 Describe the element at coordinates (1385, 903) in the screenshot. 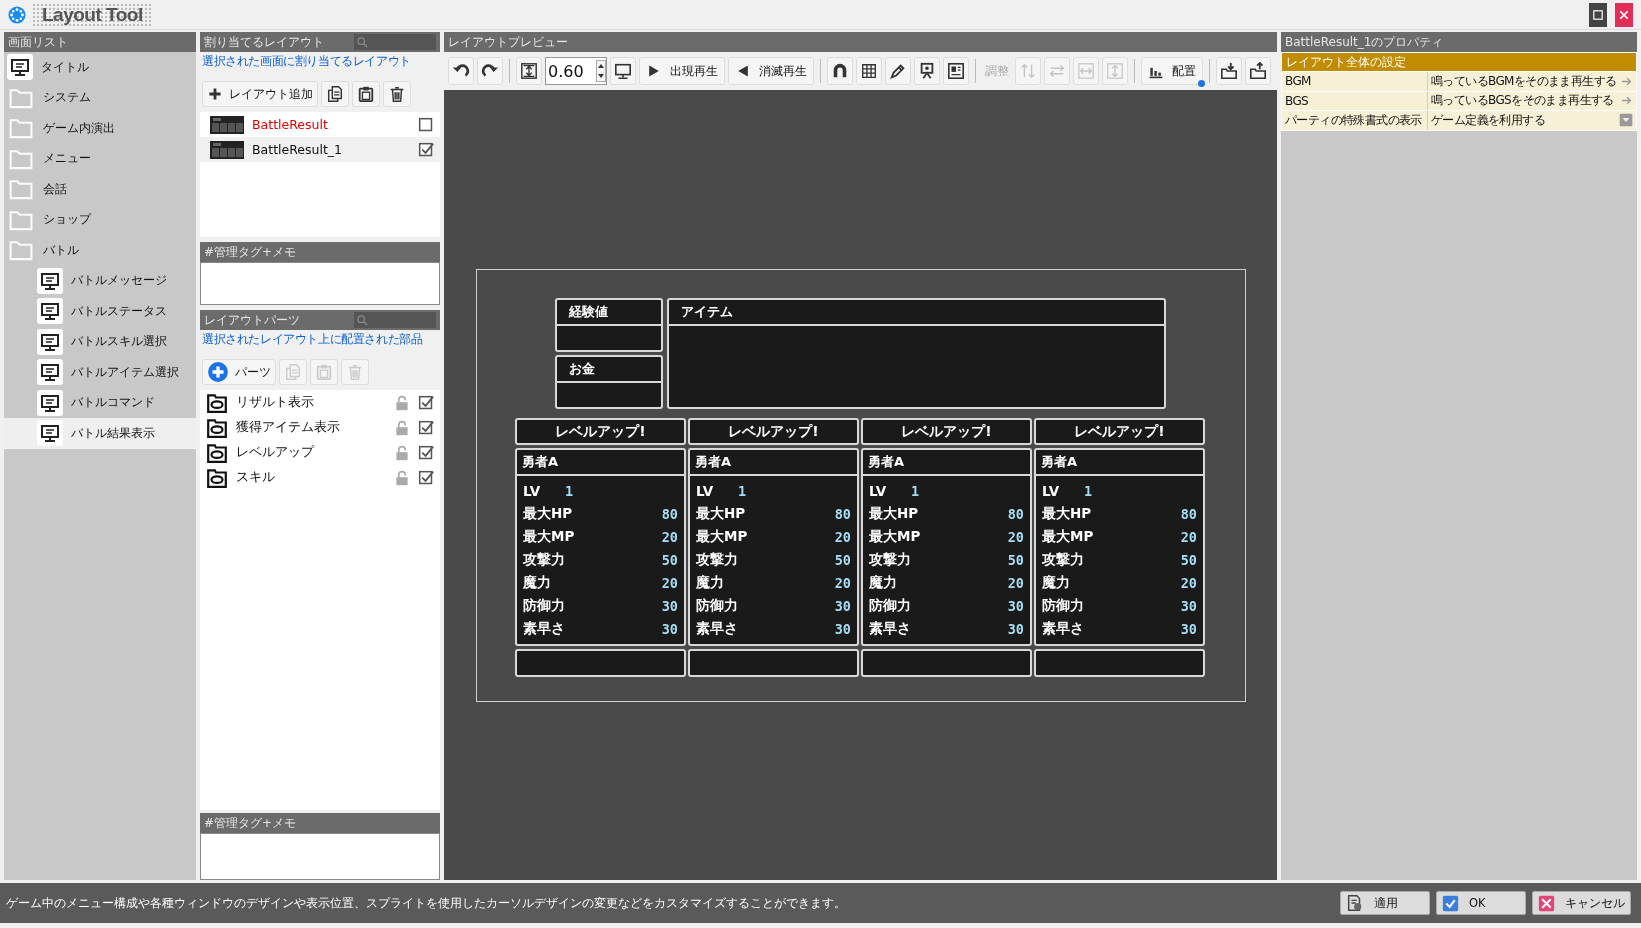

I see `dialog-button: 適用` at that location.